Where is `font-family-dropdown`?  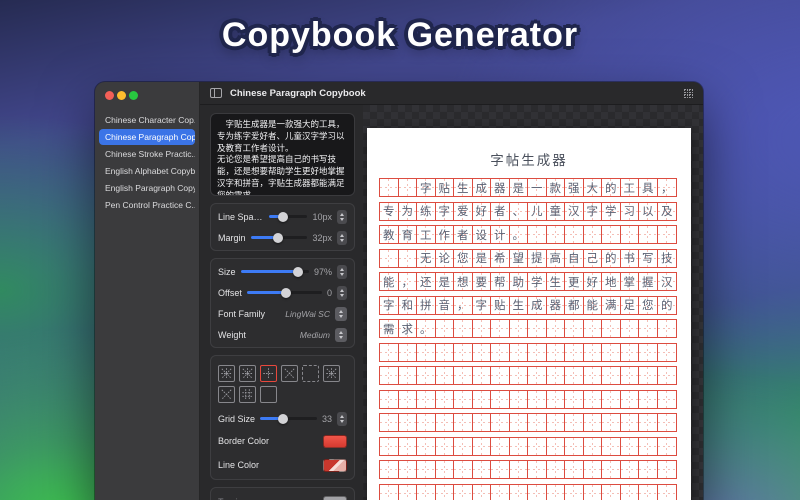
font-family-dropdown is located at coordinates (341, 313).